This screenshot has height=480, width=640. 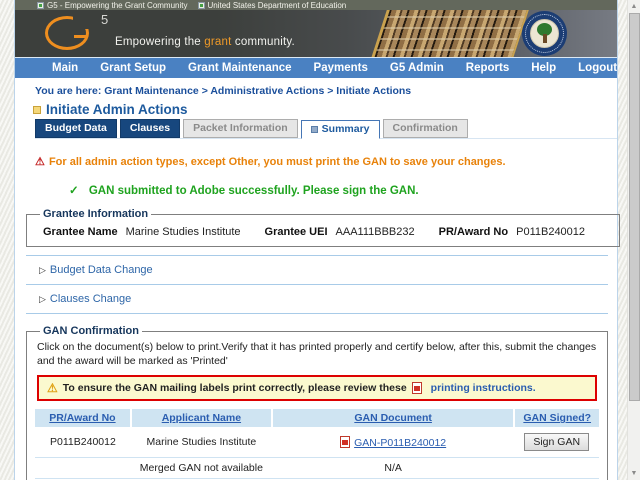 I want to click on scrollbar: ▲ ▼, so click(x=633, y=240).